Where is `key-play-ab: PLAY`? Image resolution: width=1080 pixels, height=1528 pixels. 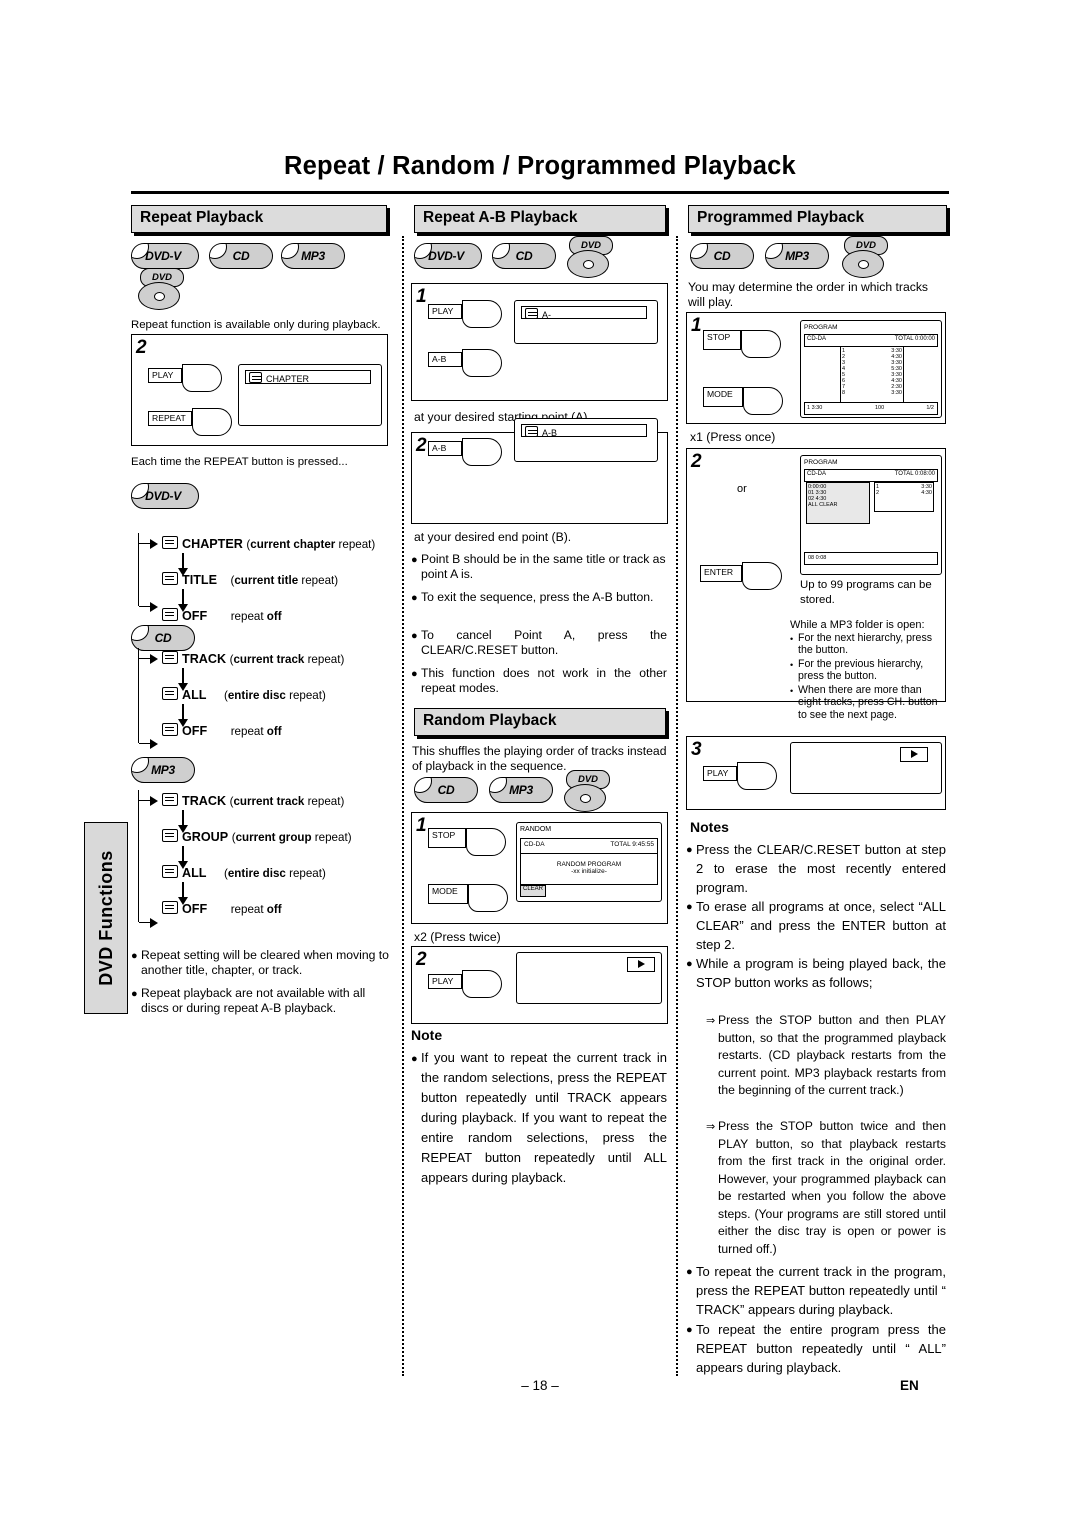
key-play-ab: PLAY is located at coordinates (445, 311).